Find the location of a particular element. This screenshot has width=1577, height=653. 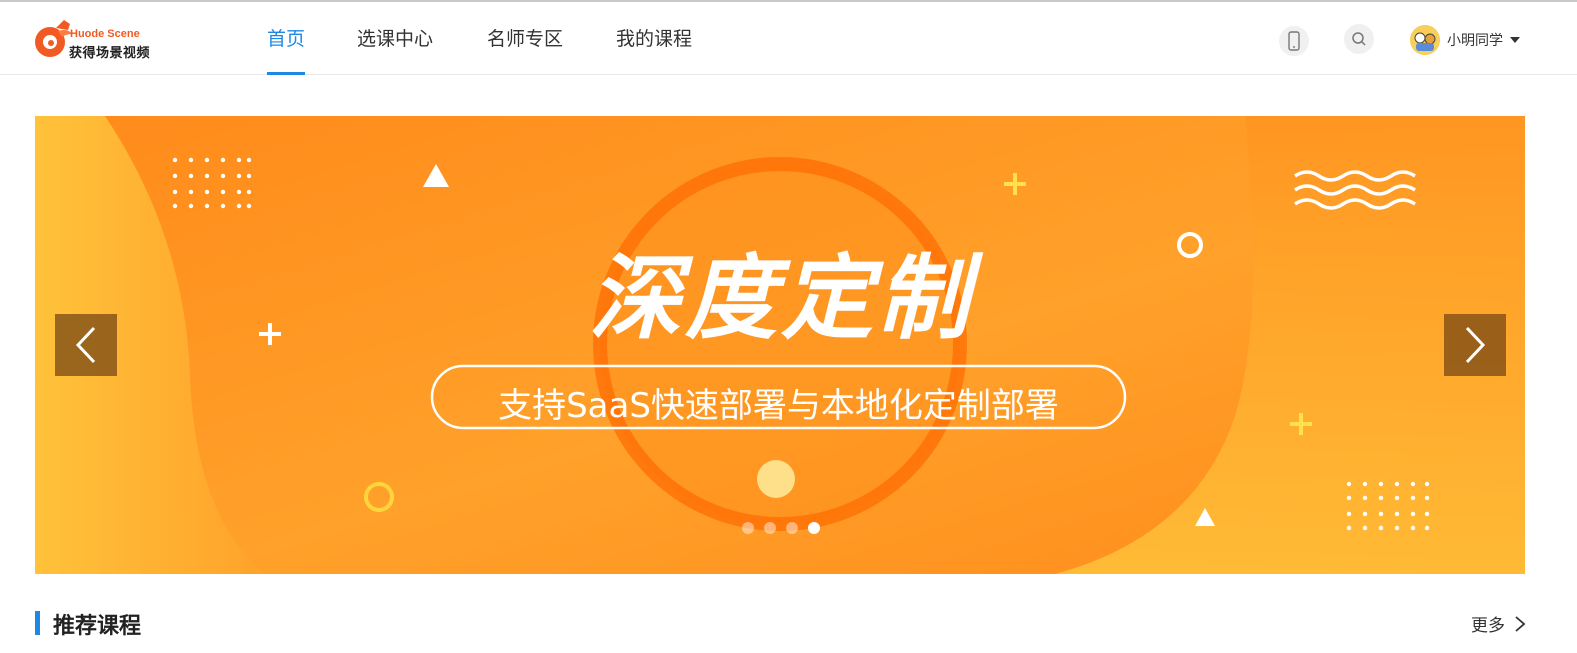

recommended-courses-header: 推荐课程 更多 is located at coordinates (781, 623).